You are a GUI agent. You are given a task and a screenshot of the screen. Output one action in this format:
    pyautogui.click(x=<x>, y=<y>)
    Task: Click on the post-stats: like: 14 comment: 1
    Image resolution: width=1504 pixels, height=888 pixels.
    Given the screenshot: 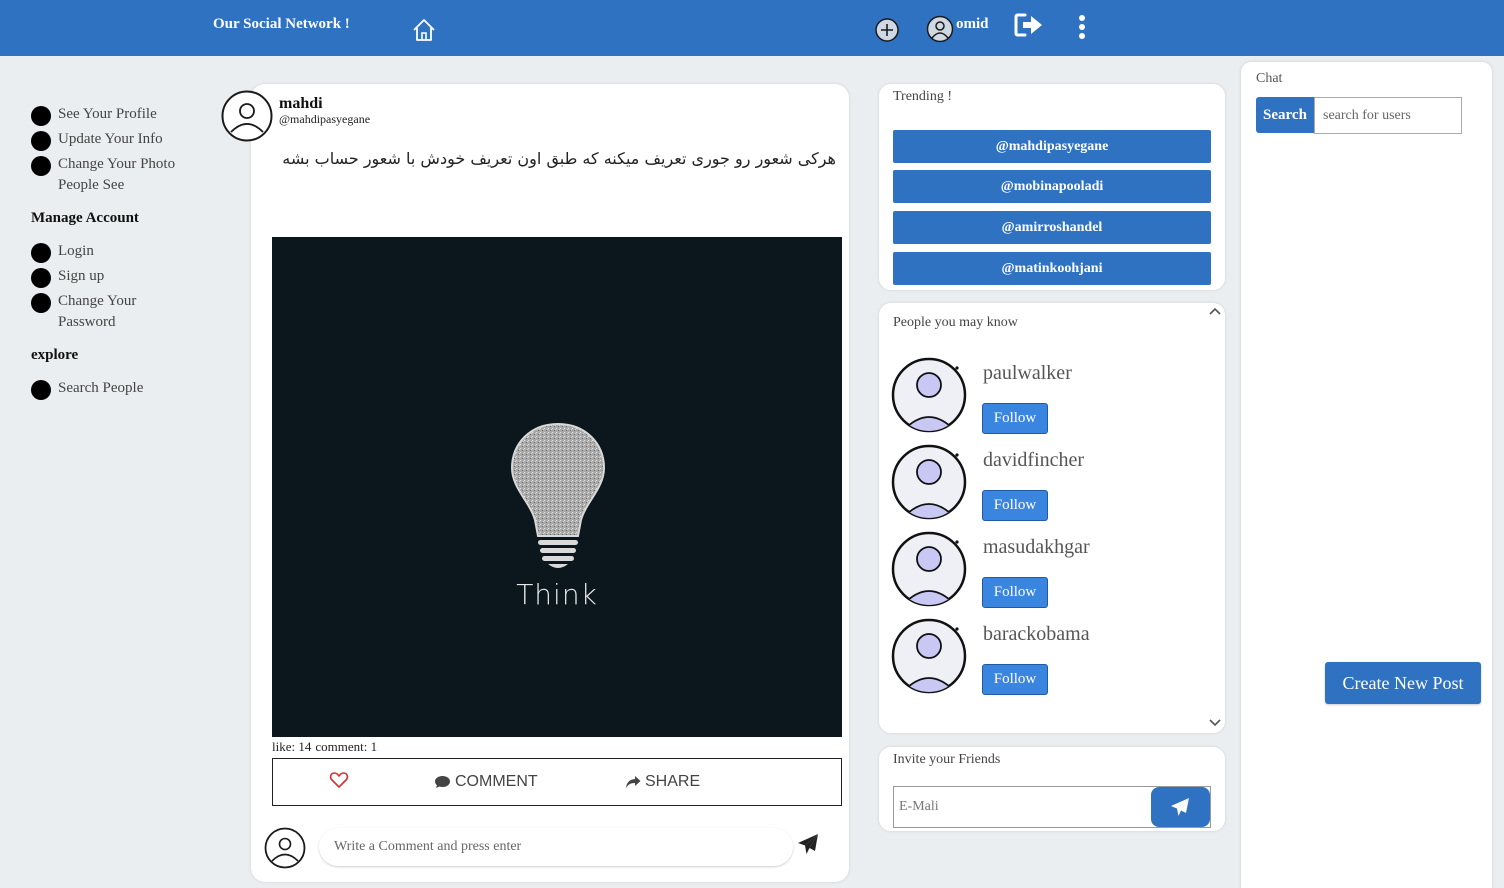 What is the action you would take?
    pyautogui.click(x=326, y=747)
    